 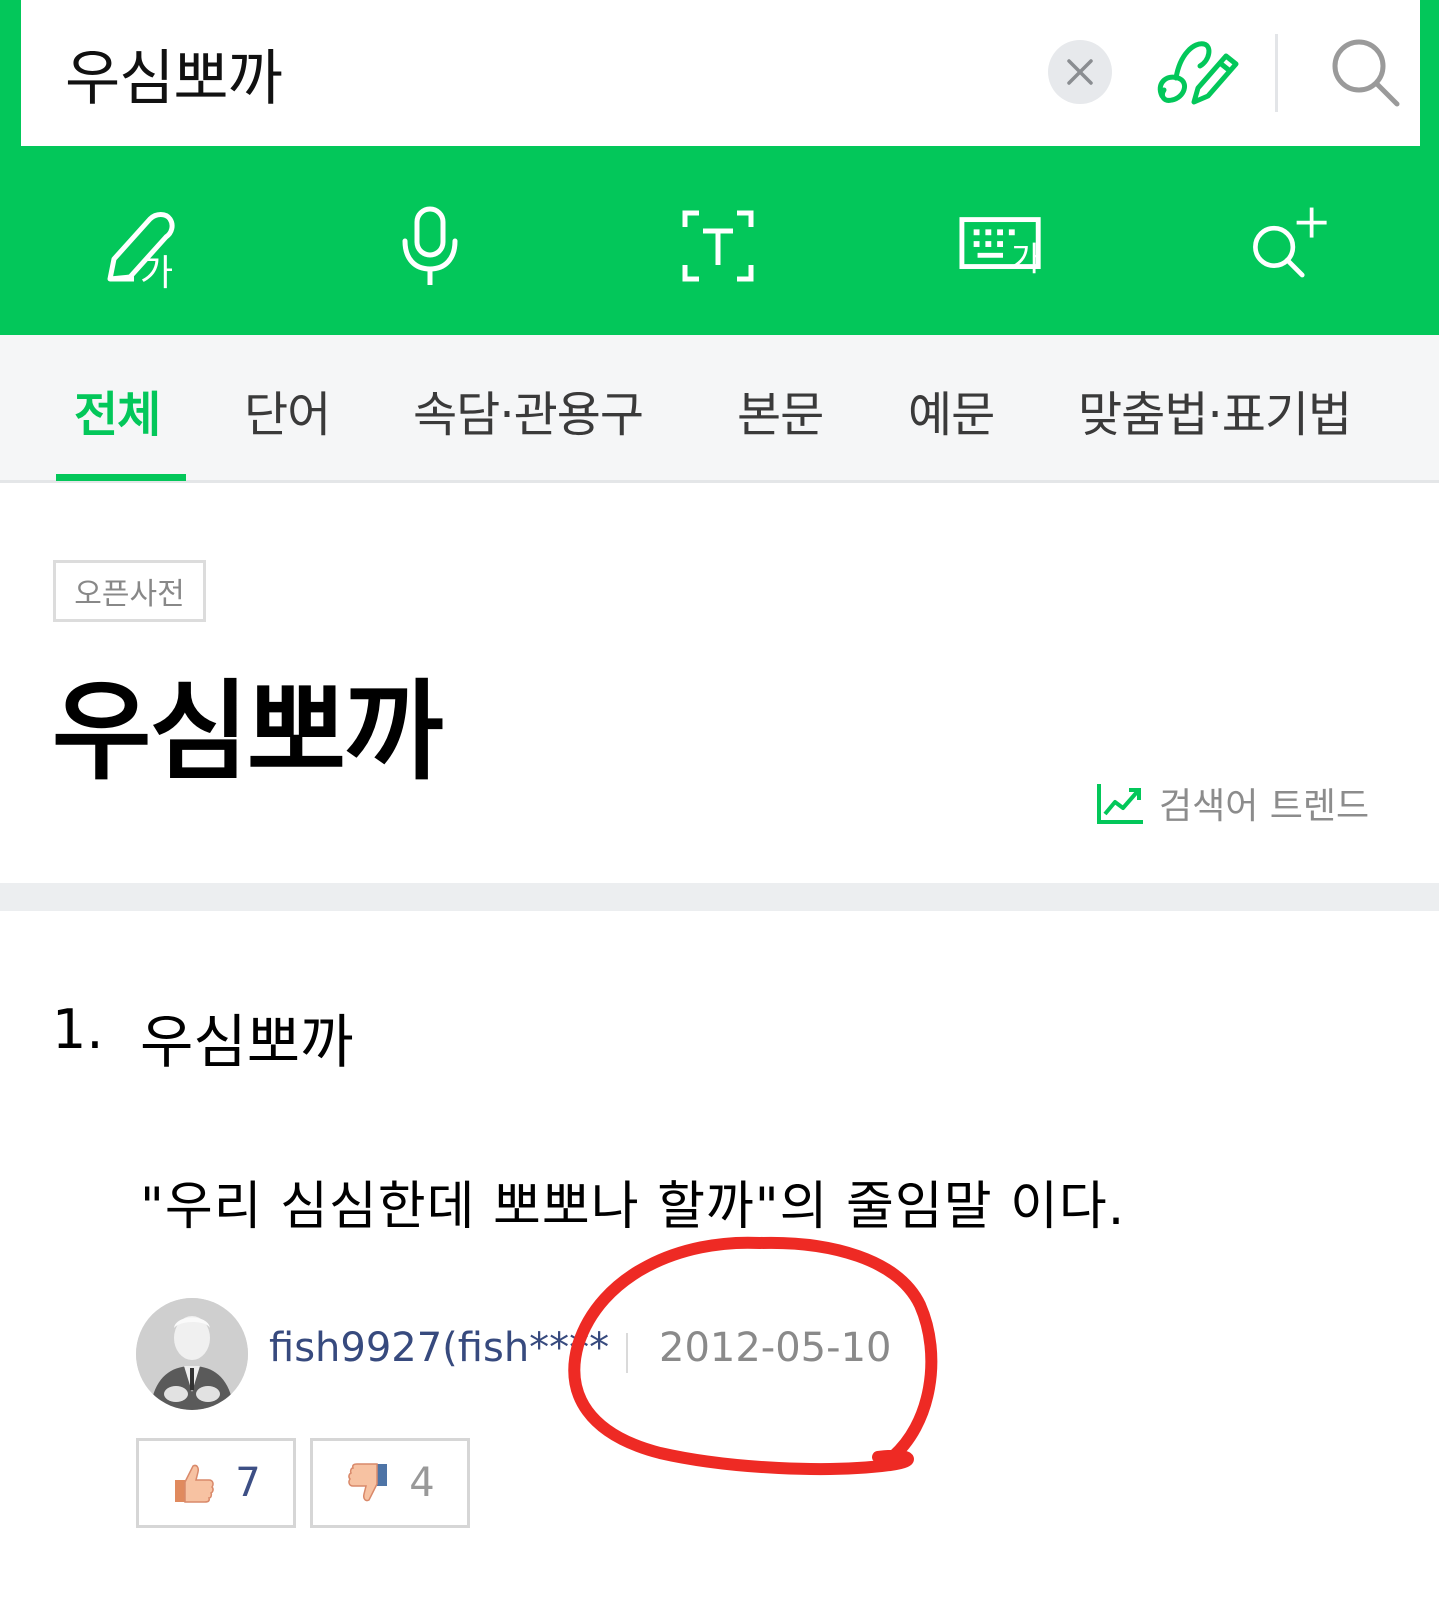 I want to click on red-circle-annotation, so click(x=753, y=1355).